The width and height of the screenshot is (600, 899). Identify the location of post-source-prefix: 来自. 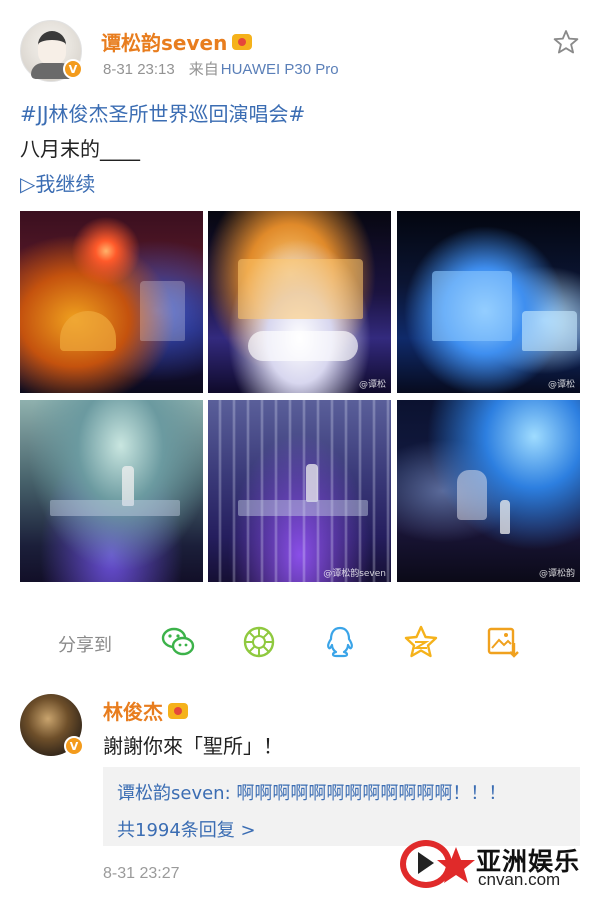
(203, 69).